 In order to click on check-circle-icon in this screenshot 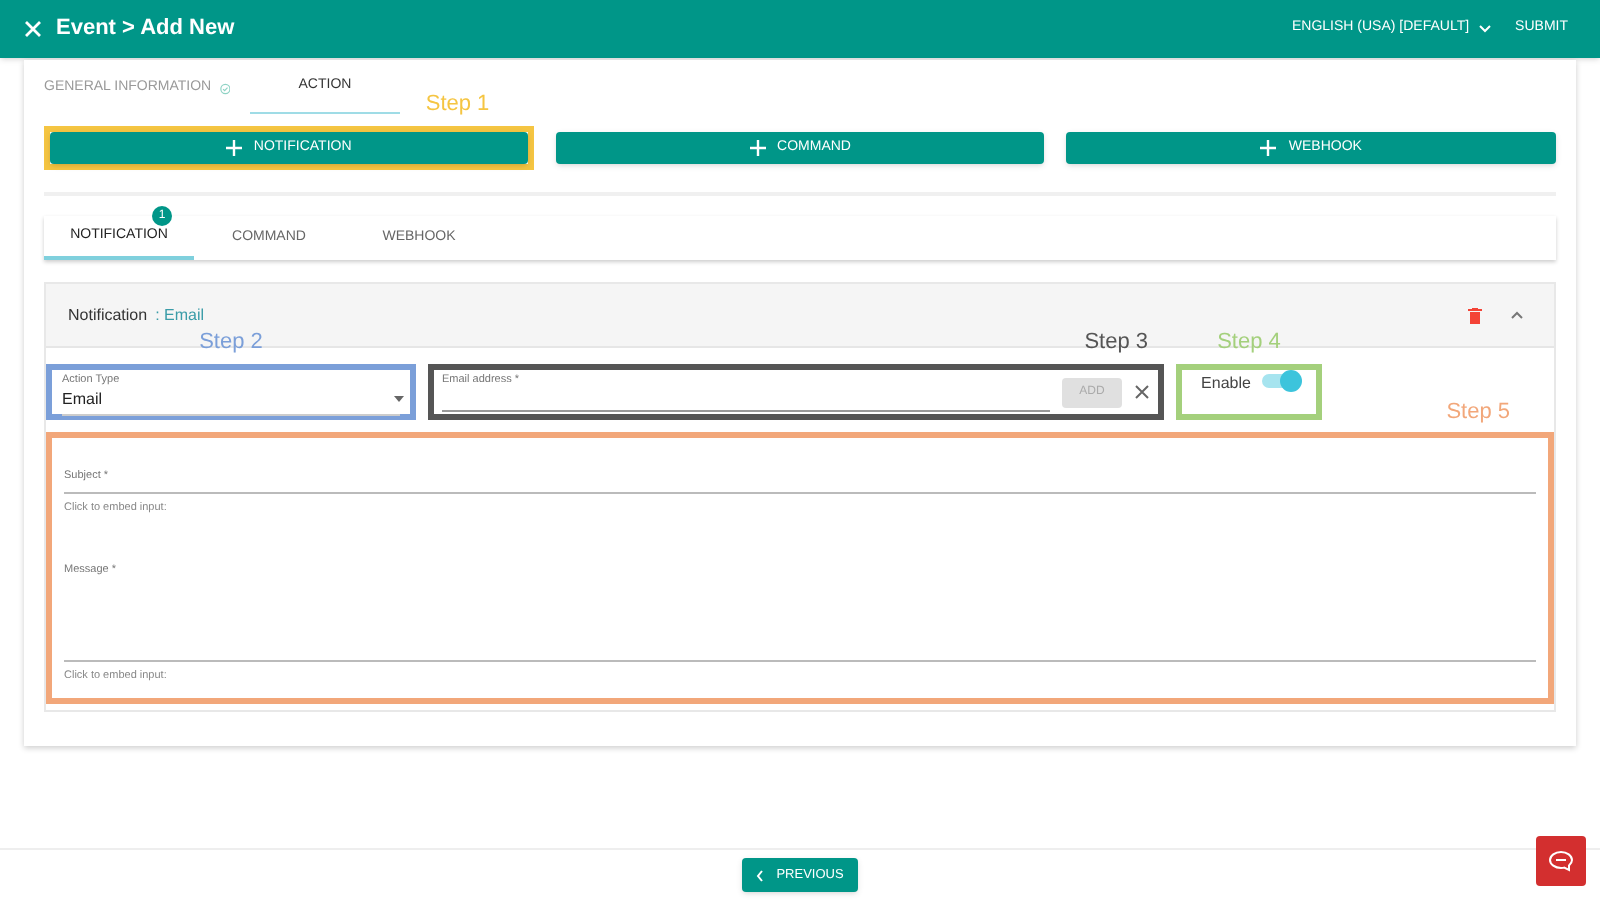, I will do `click(224, 88)`.